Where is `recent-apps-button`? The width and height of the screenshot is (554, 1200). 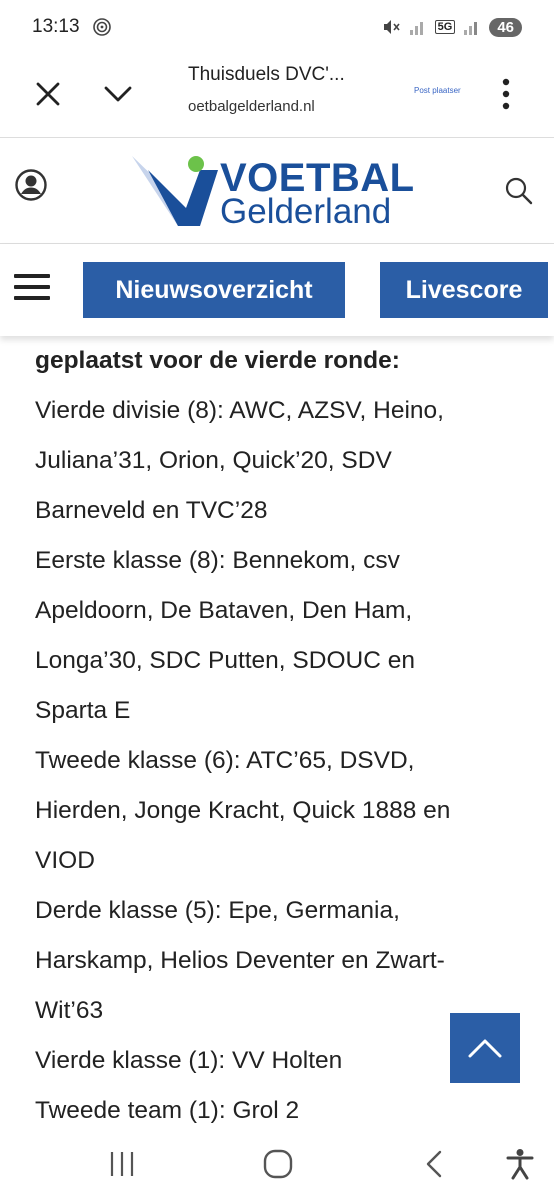
recent-apps-button is located at coordinates (122, 1164).